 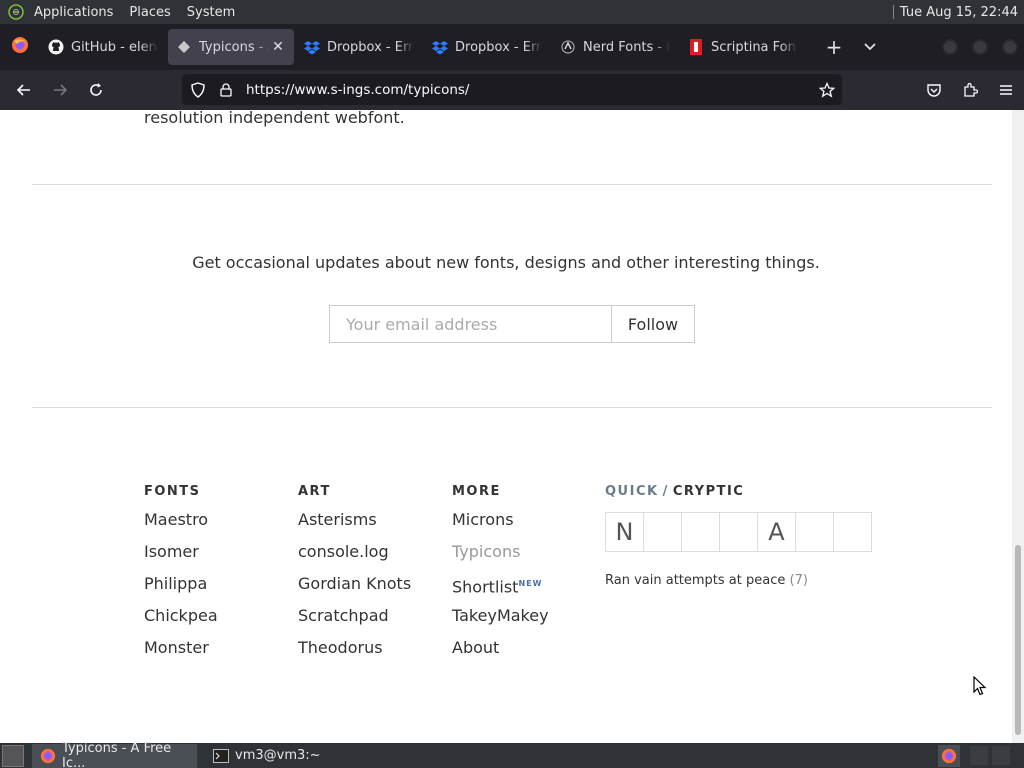 I want to click on tab-label: Scriptina Font, so click(x=754, y=47).